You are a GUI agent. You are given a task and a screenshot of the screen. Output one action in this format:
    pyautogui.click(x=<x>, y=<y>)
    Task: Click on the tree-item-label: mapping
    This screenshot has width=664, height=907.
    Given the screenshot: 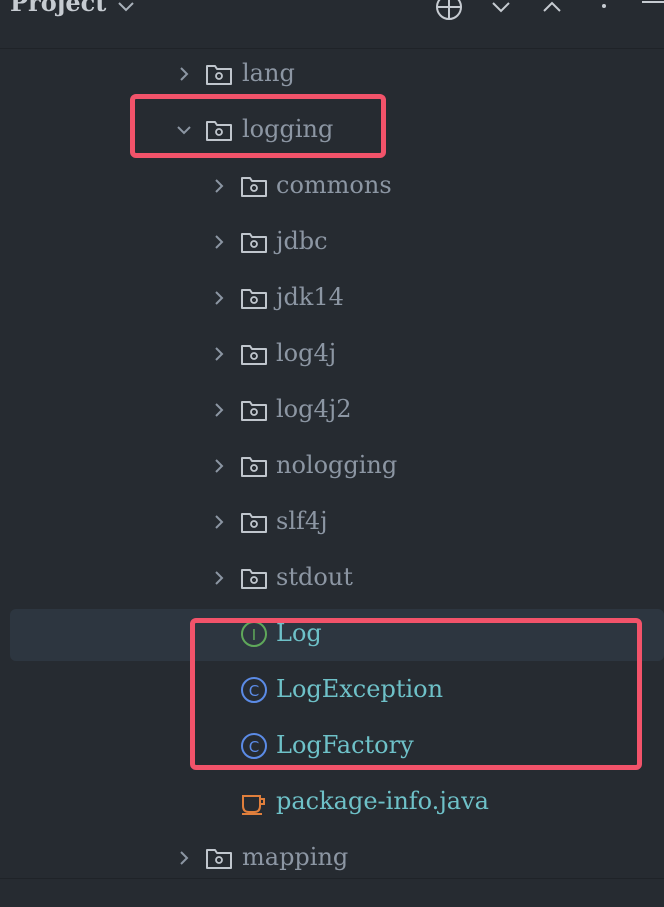 What is the action you would take?
    pyautogui.click(x=295, y=857)
    